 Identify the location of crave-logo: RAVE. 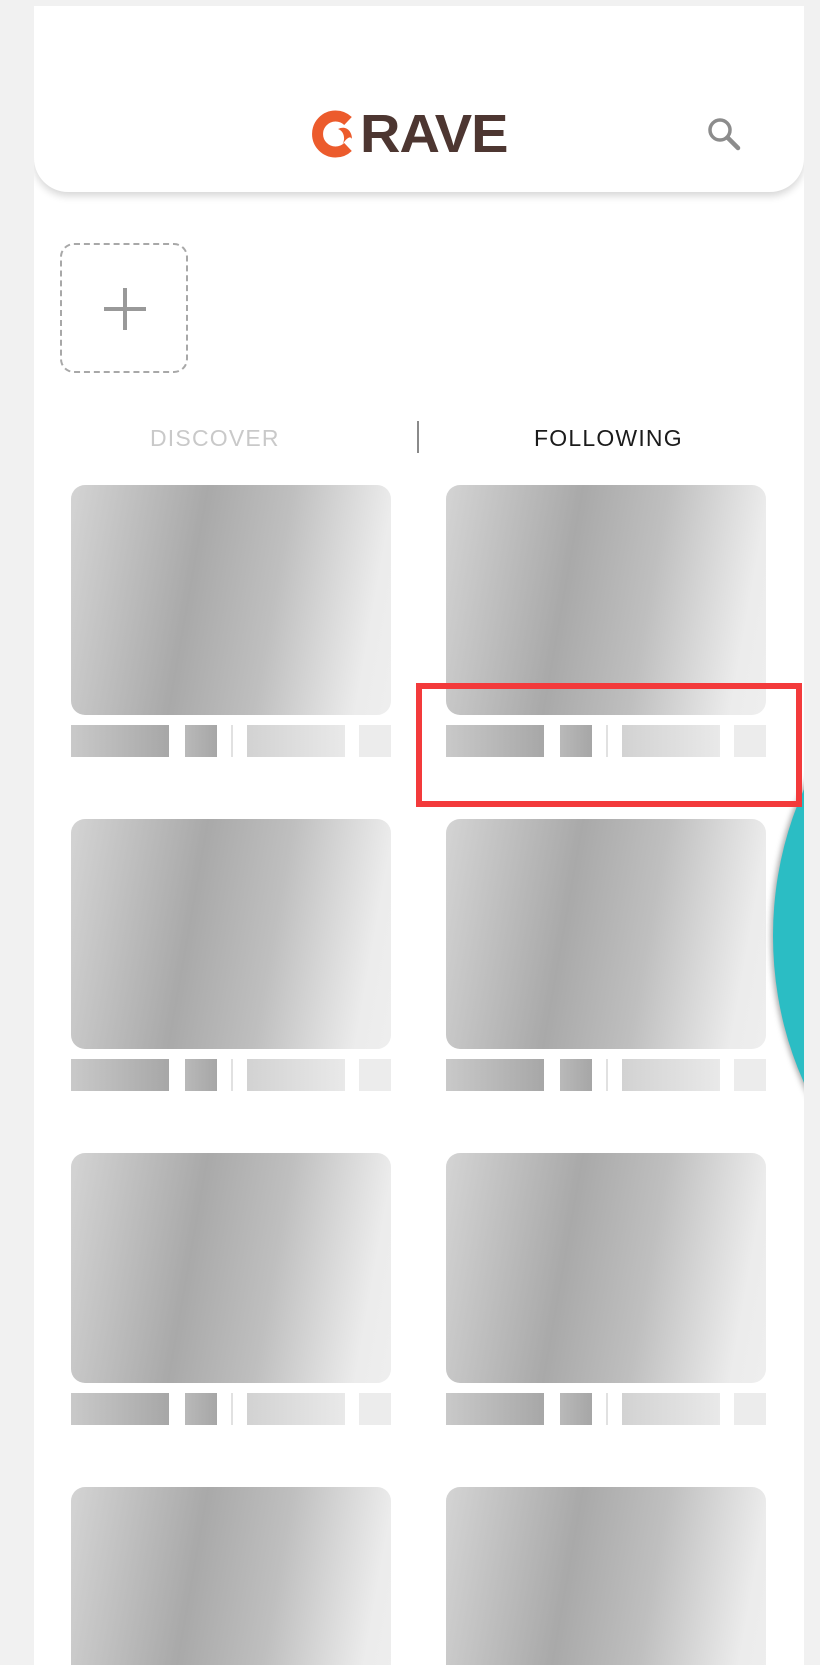
(408, 133).